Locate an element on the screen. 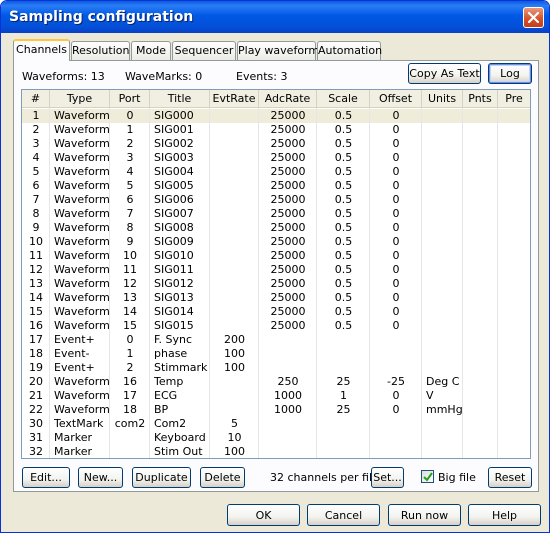  wavemarks-count: WaveMarks: 0 is located at coordinates (164, 76).